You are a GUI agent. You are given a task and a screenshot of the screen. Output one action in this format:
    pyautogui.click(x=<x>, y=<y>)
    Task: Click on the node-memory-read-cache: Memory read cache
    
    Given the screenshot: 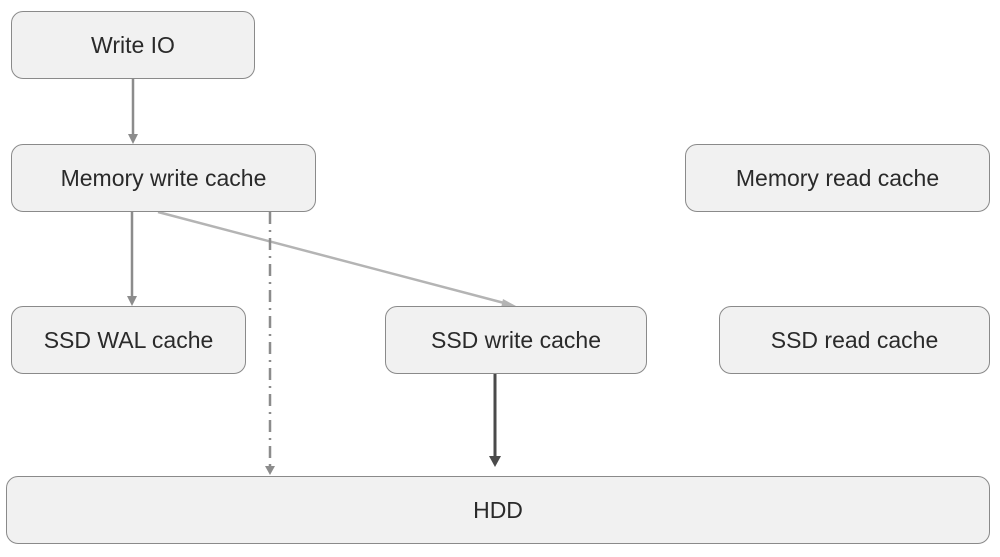 What is the action you would take?
    pyautogui.click(x=837, y=178)
    